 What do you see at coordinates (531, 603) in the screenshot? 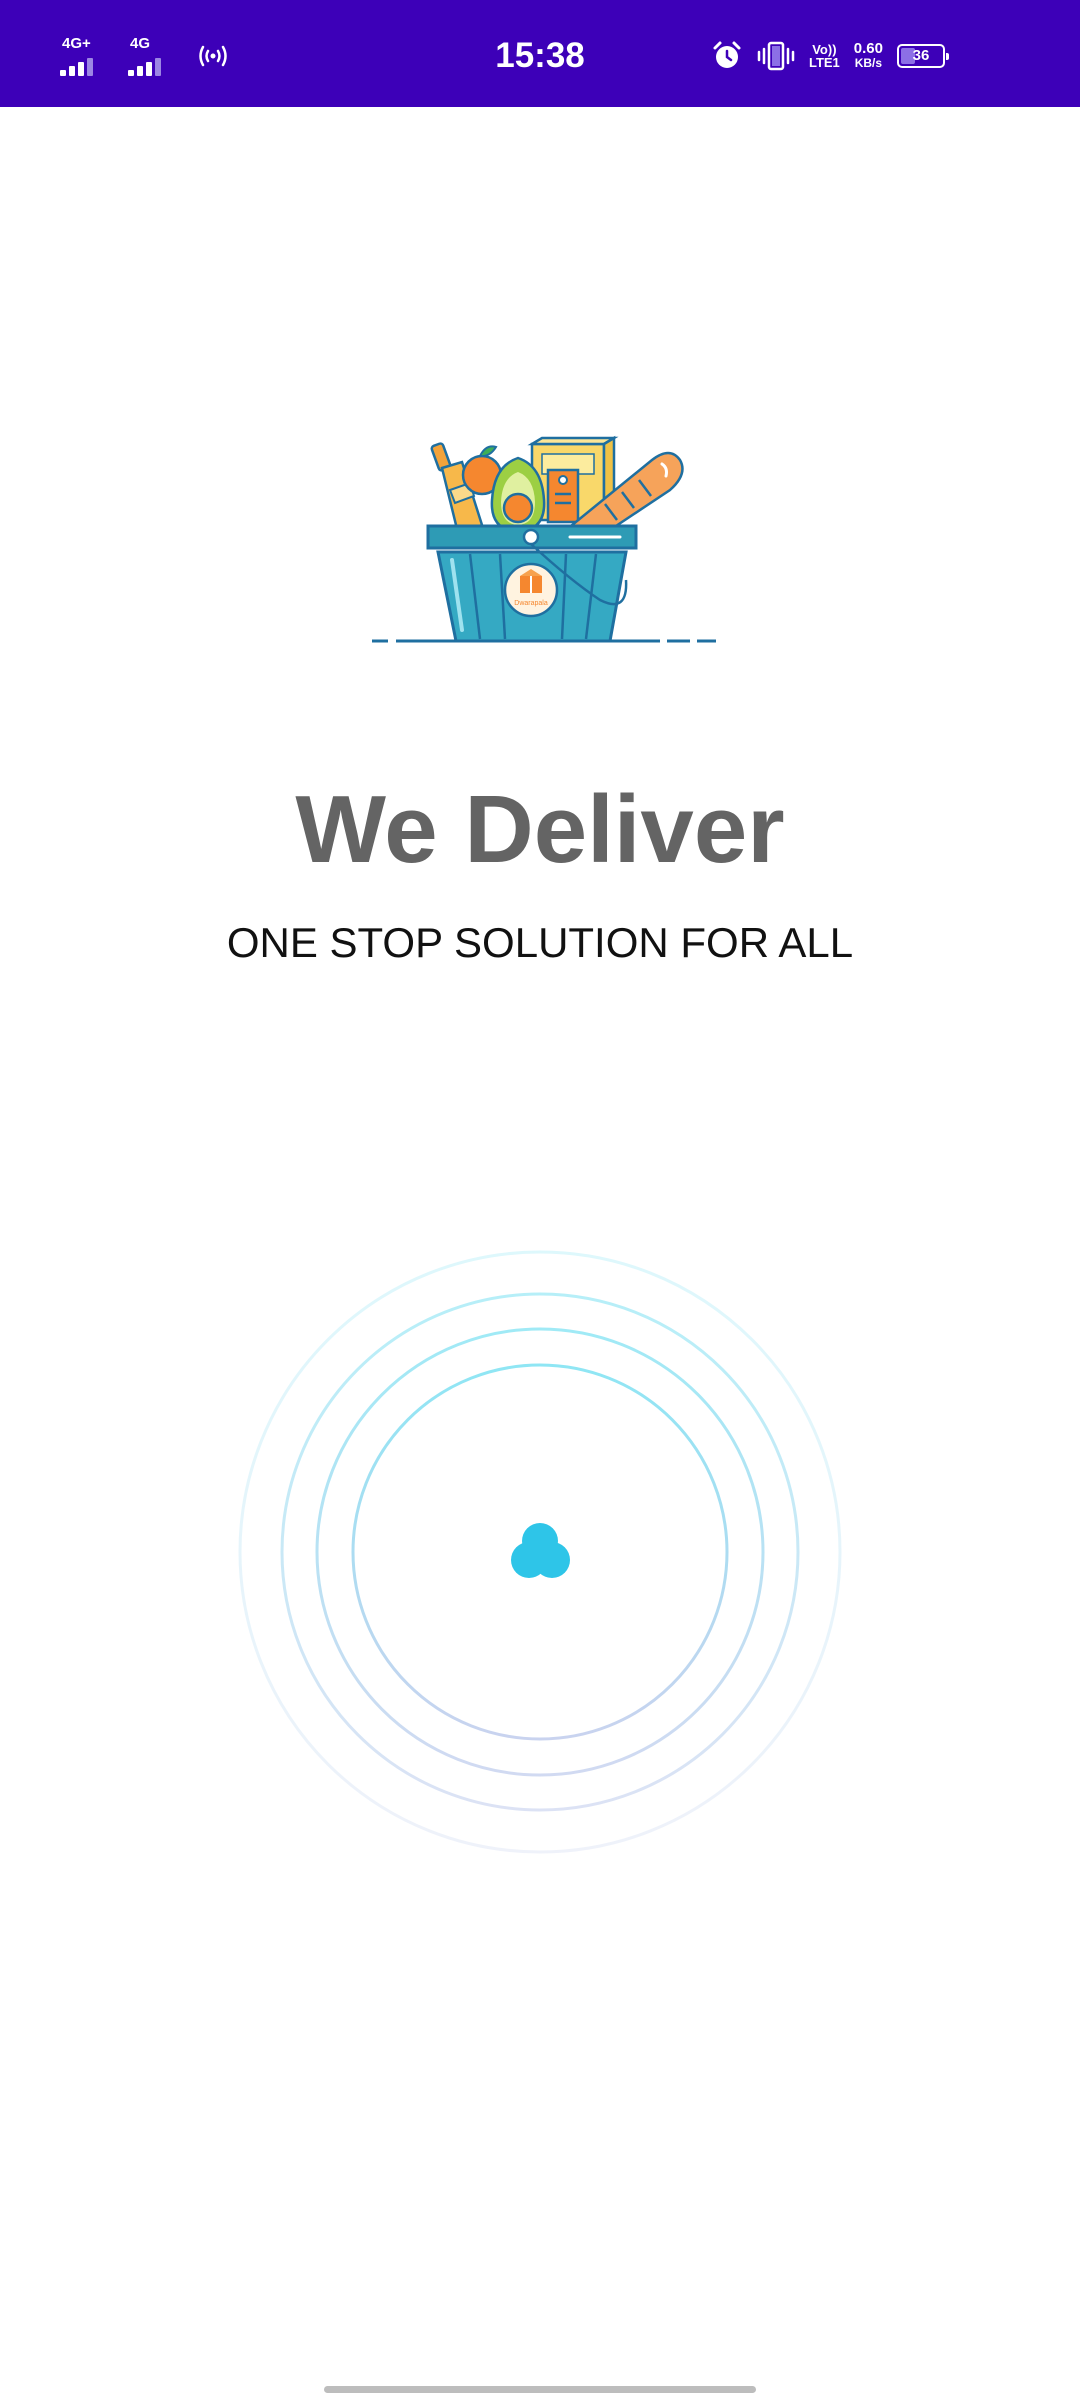
I see `brand-logo-text: Dwarapala` at bounding box center [531, 603].